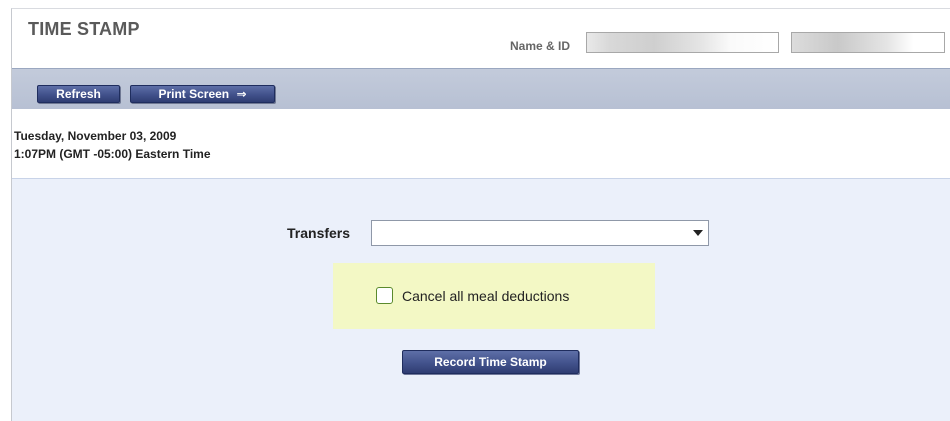 This screenshot has height=421, width=950. I want to click on record-time-stamp-button: Record Time Stamp, so click(490, 362).